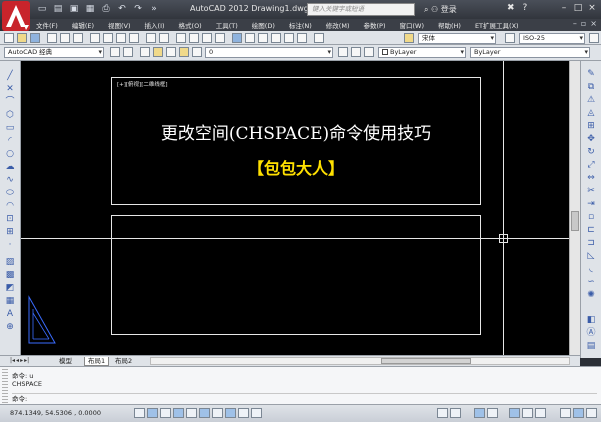 This screenshot has width=601, height=422. Describe the element at coordinates (10, 327) in the screenshot. I see `add-selected-icon: ⊕` at that location.